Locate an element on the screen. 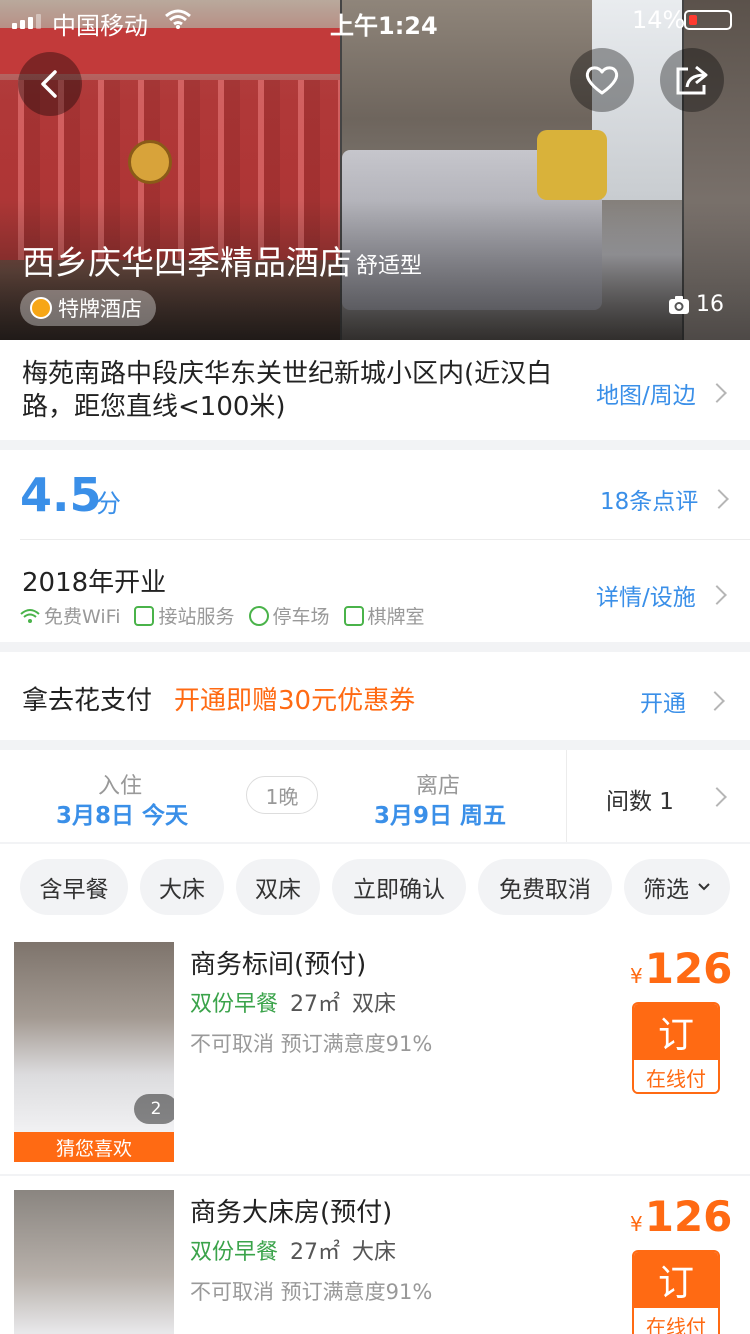 Image resolution: width=750 pixels, height=1334 pixels. amenity-parking: 停车场 is located at coordinates (289, 615).